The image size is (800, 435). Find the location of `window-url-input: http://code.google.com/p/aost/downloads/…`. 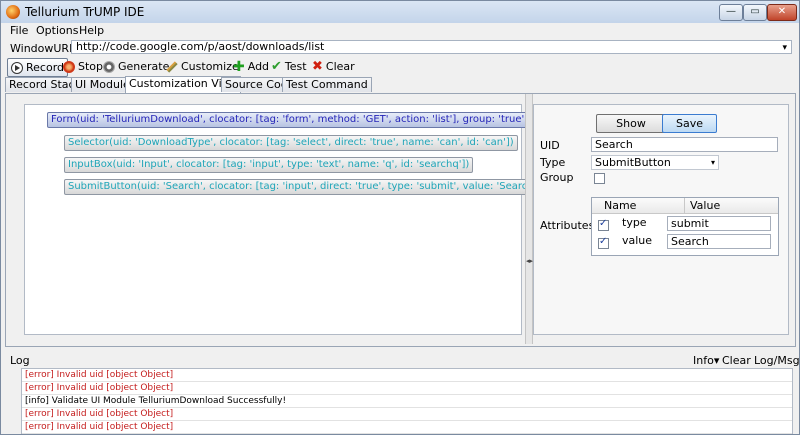

window-url-input: http://code.google.com/p/aost/downloads/… is located at coordinates (431, 47).